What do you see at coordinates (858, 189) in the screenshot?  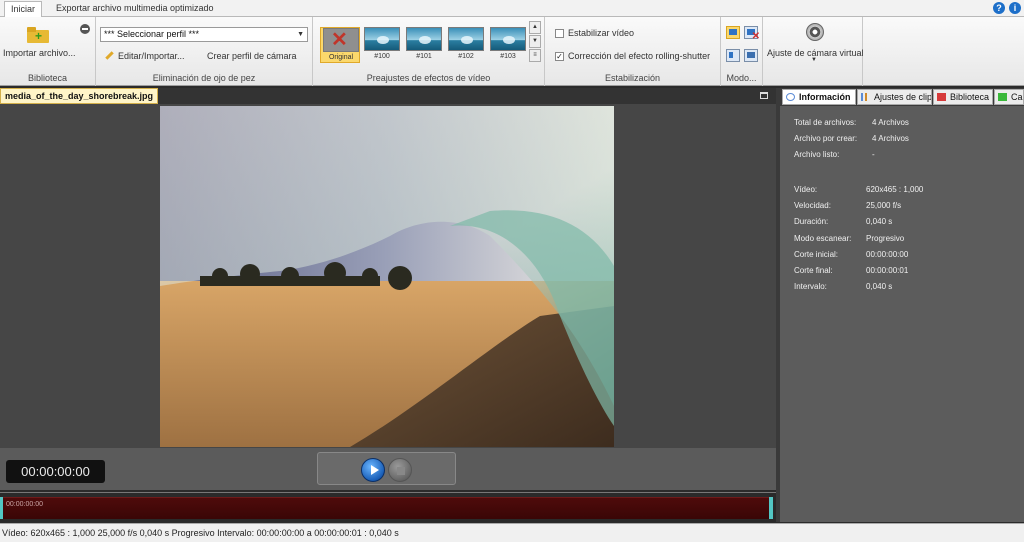 I see `info-row-video: Vídeo: 620x465 : 1,000` at bounding box center [858, 189].